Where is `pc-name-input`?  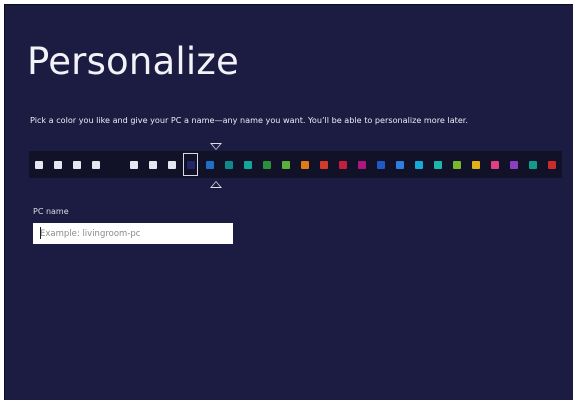
pc-name-input is located at coordinates (133, 233).